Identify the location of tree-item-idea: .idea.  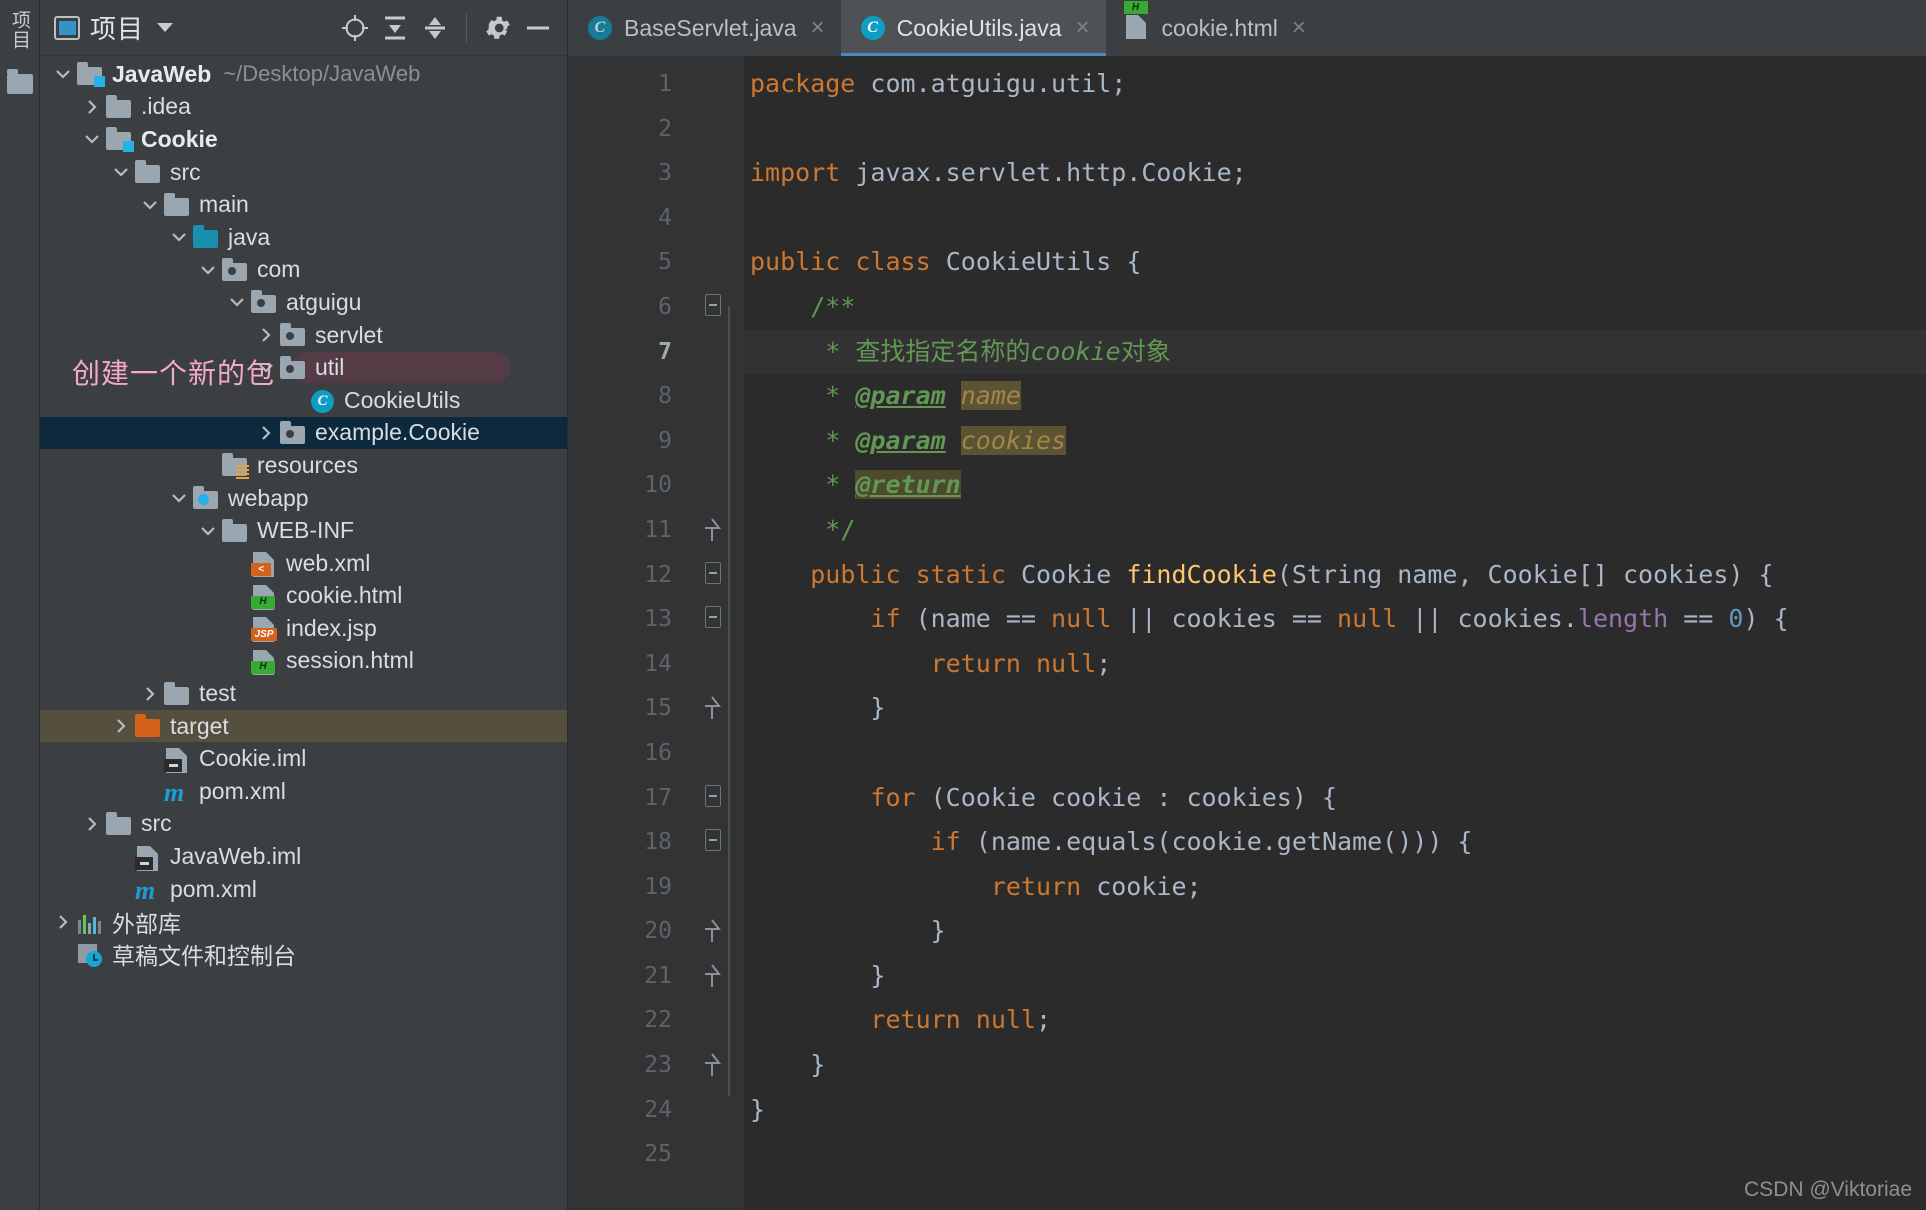
(303, 107).